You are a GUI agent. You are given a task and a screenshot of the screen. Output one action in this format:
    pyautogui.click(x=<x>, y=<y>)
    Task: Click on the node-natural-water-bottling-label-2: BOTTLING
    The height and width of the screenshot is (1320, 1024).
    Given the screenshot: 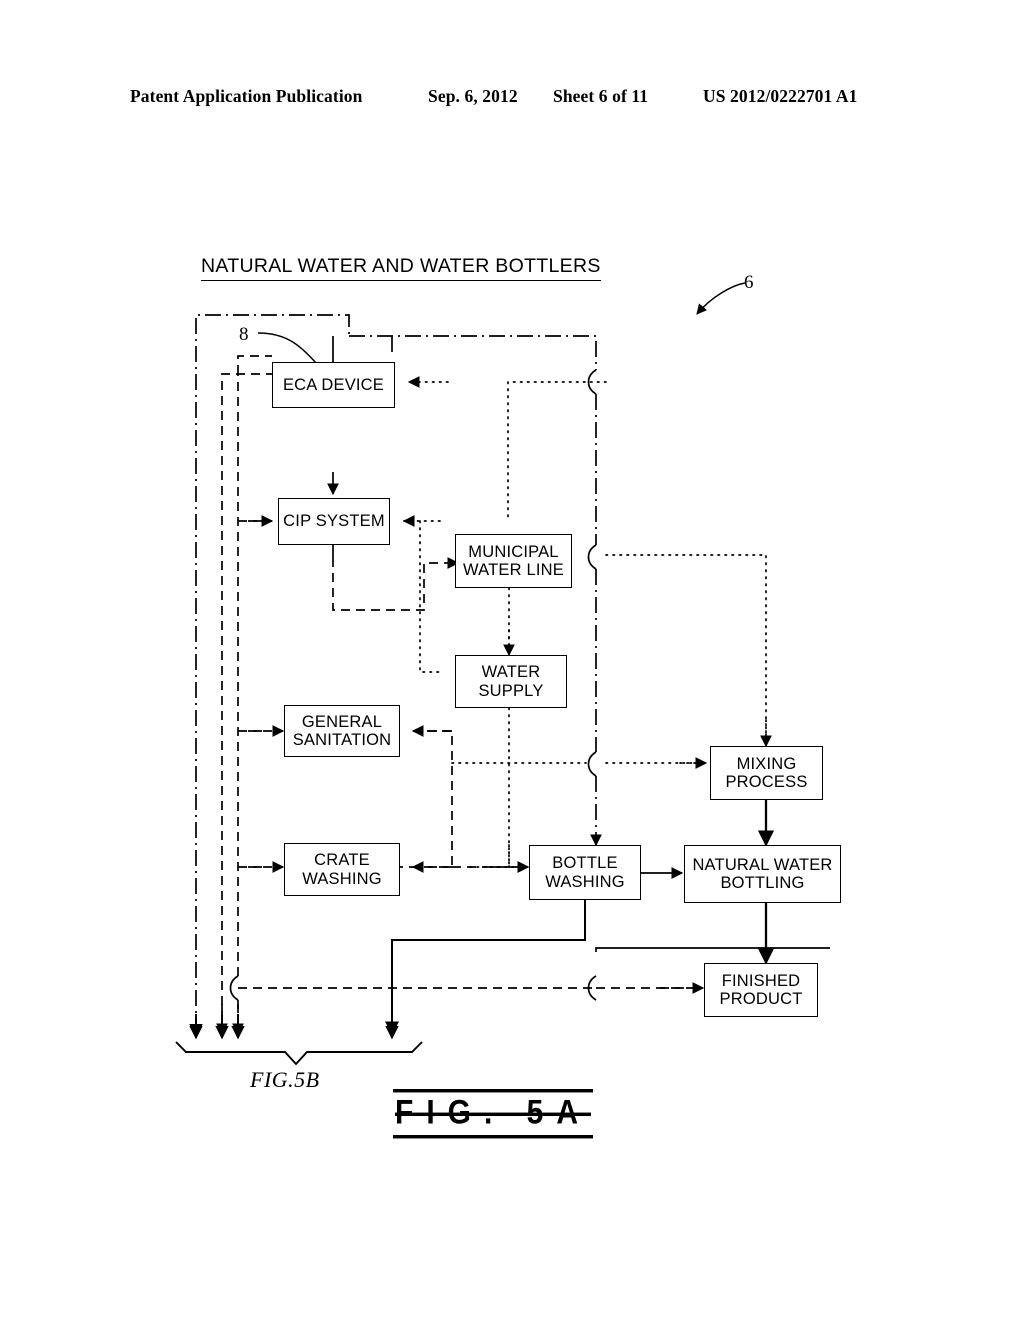 What is the action you would take?
    pyautogui.click(x=762, y=883)
    